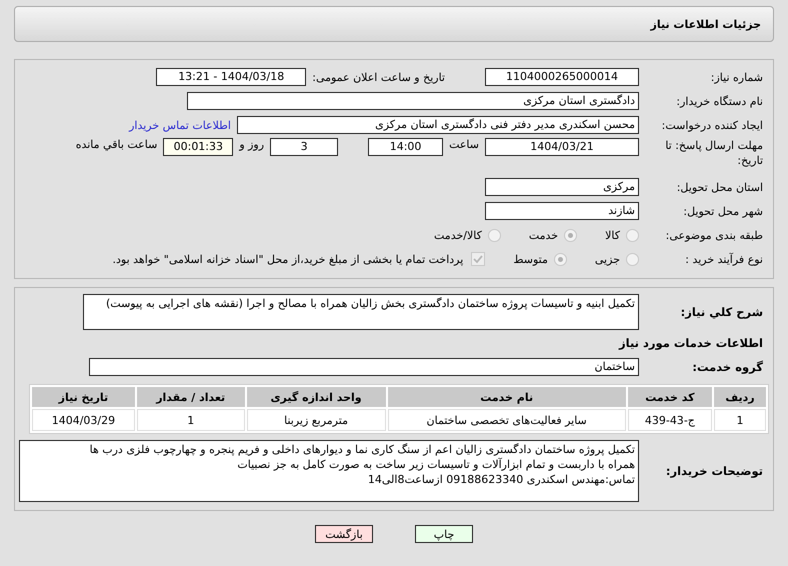 The image size is (788, 566). What do you see at coordinates (530, 259) in the screenshot?
I see `radio-label: متوسط` at bounding box center [530, 259].